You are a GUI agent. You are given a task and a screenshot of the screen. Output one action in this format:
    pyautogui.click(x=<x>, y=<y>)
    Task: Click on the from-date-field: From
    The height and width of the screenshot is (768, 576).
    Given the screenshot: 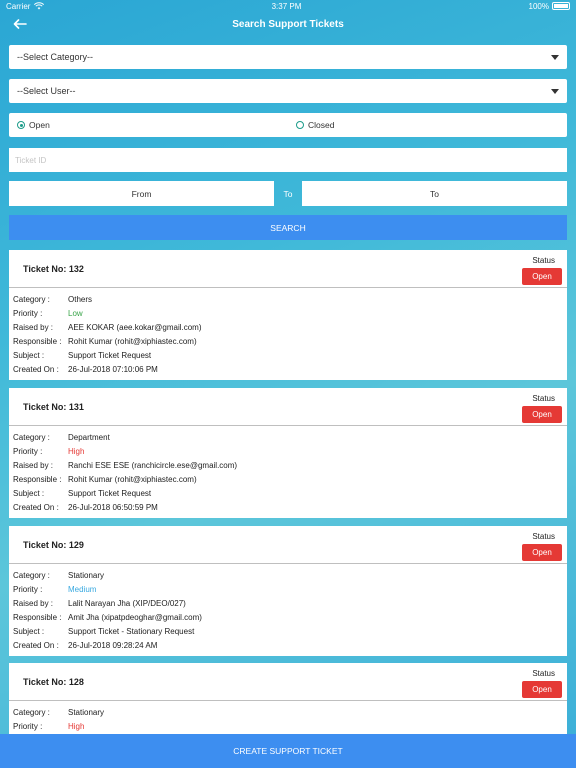 What is the action you would take?
    pyautogui.click(x=141, y=193)
    